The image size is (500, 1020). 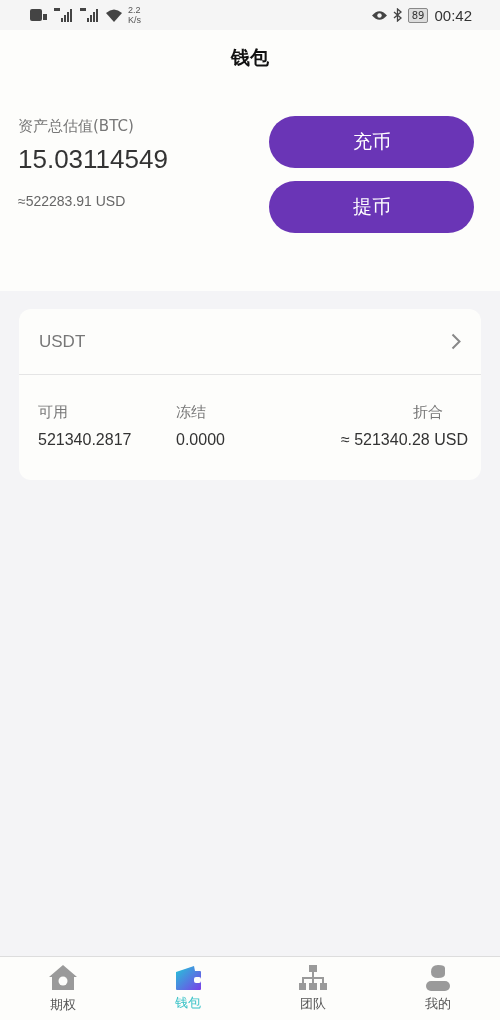 I want to click on wifi-icon, so click(x=114, y=15).